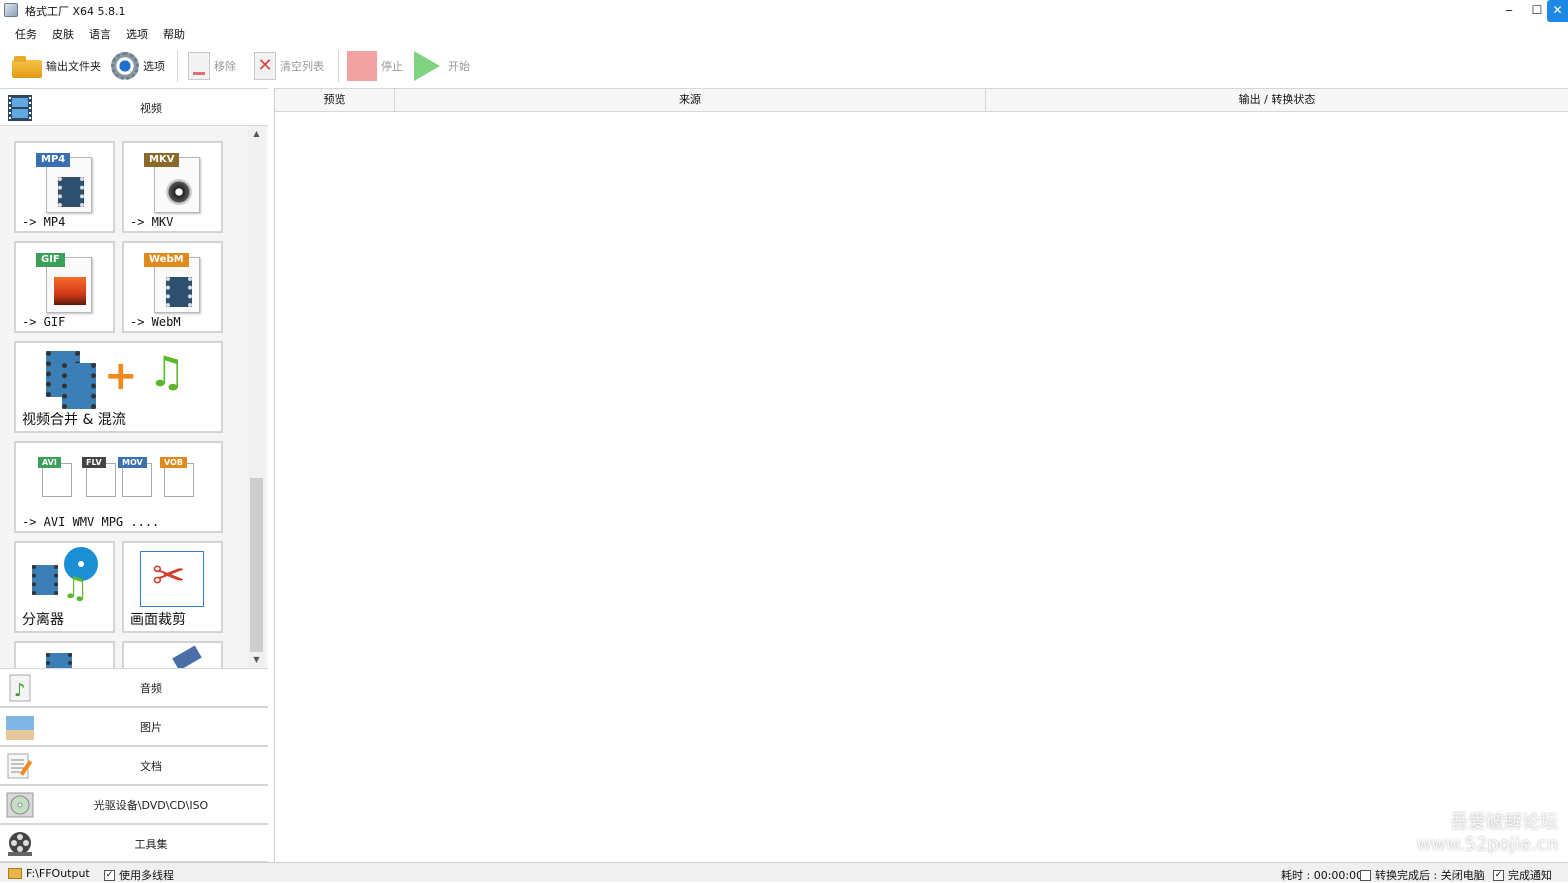 This screenshot has height=883, width=1568. Describe the element at coordinates (65, 183) in the screenshot. I see `mp4-file-icon: MP4` at that location.